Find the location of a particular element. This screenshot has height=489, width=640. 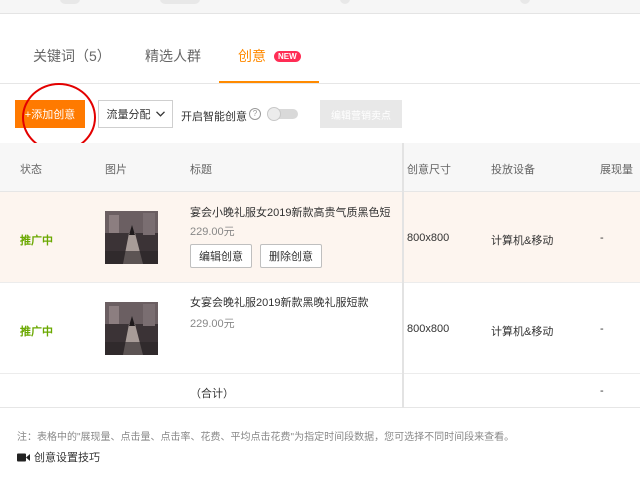

creative-title: 宴会小晚礼服女2019新款高贵气质黑色短 is located at coordinates (290, 212).